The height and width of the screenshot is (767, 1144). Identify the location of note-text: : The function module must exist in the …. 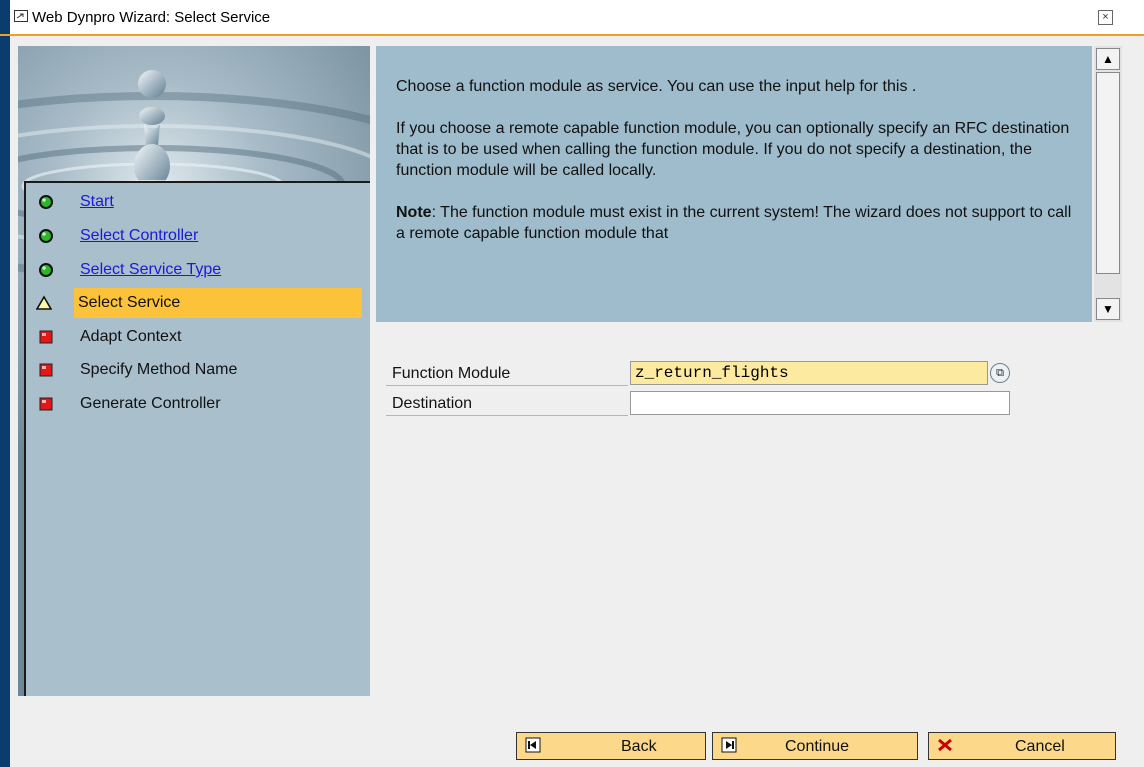
(734, 223).